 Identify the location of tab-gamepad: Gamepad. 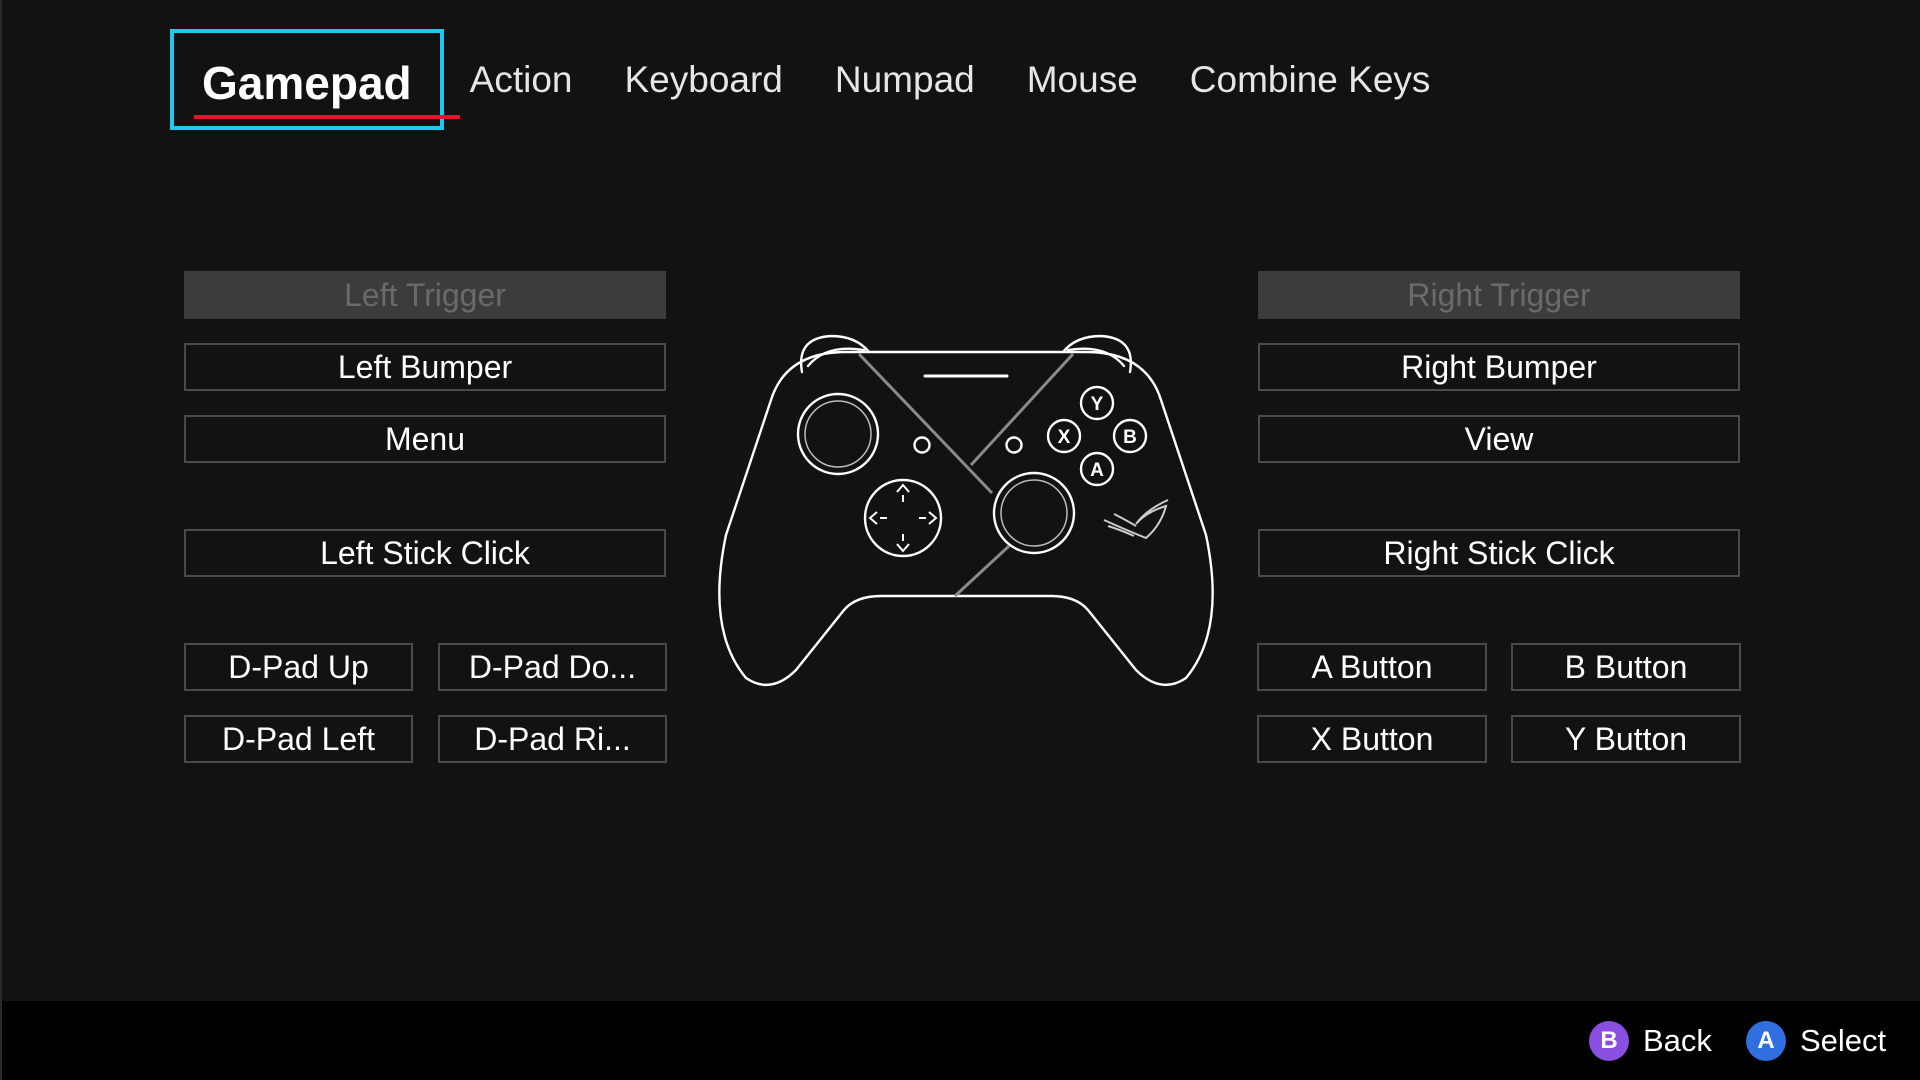
(315, 79).